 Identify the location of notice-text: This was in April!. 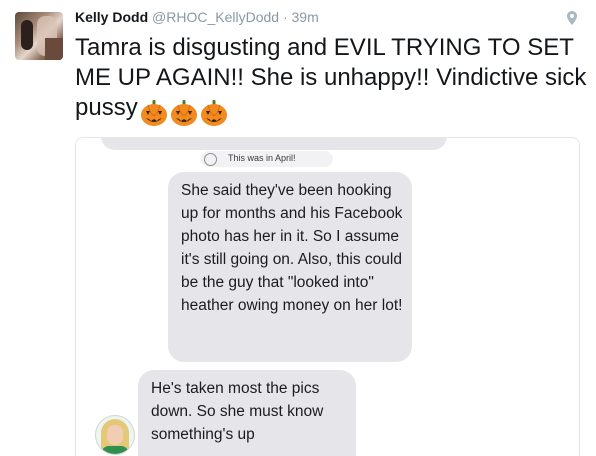
(262, 158).